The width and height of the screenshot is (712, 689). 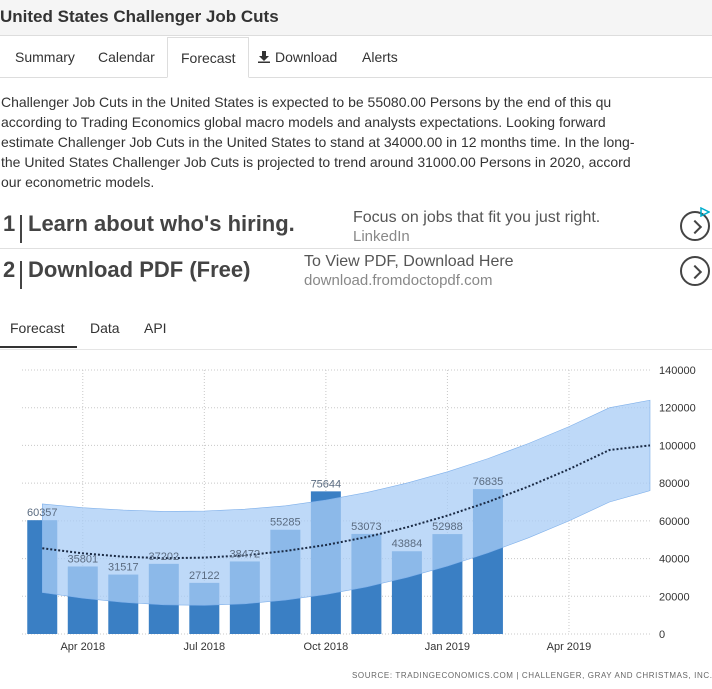 I want to click on subtab-forecast: Forecast, so click(x=38, y=330).